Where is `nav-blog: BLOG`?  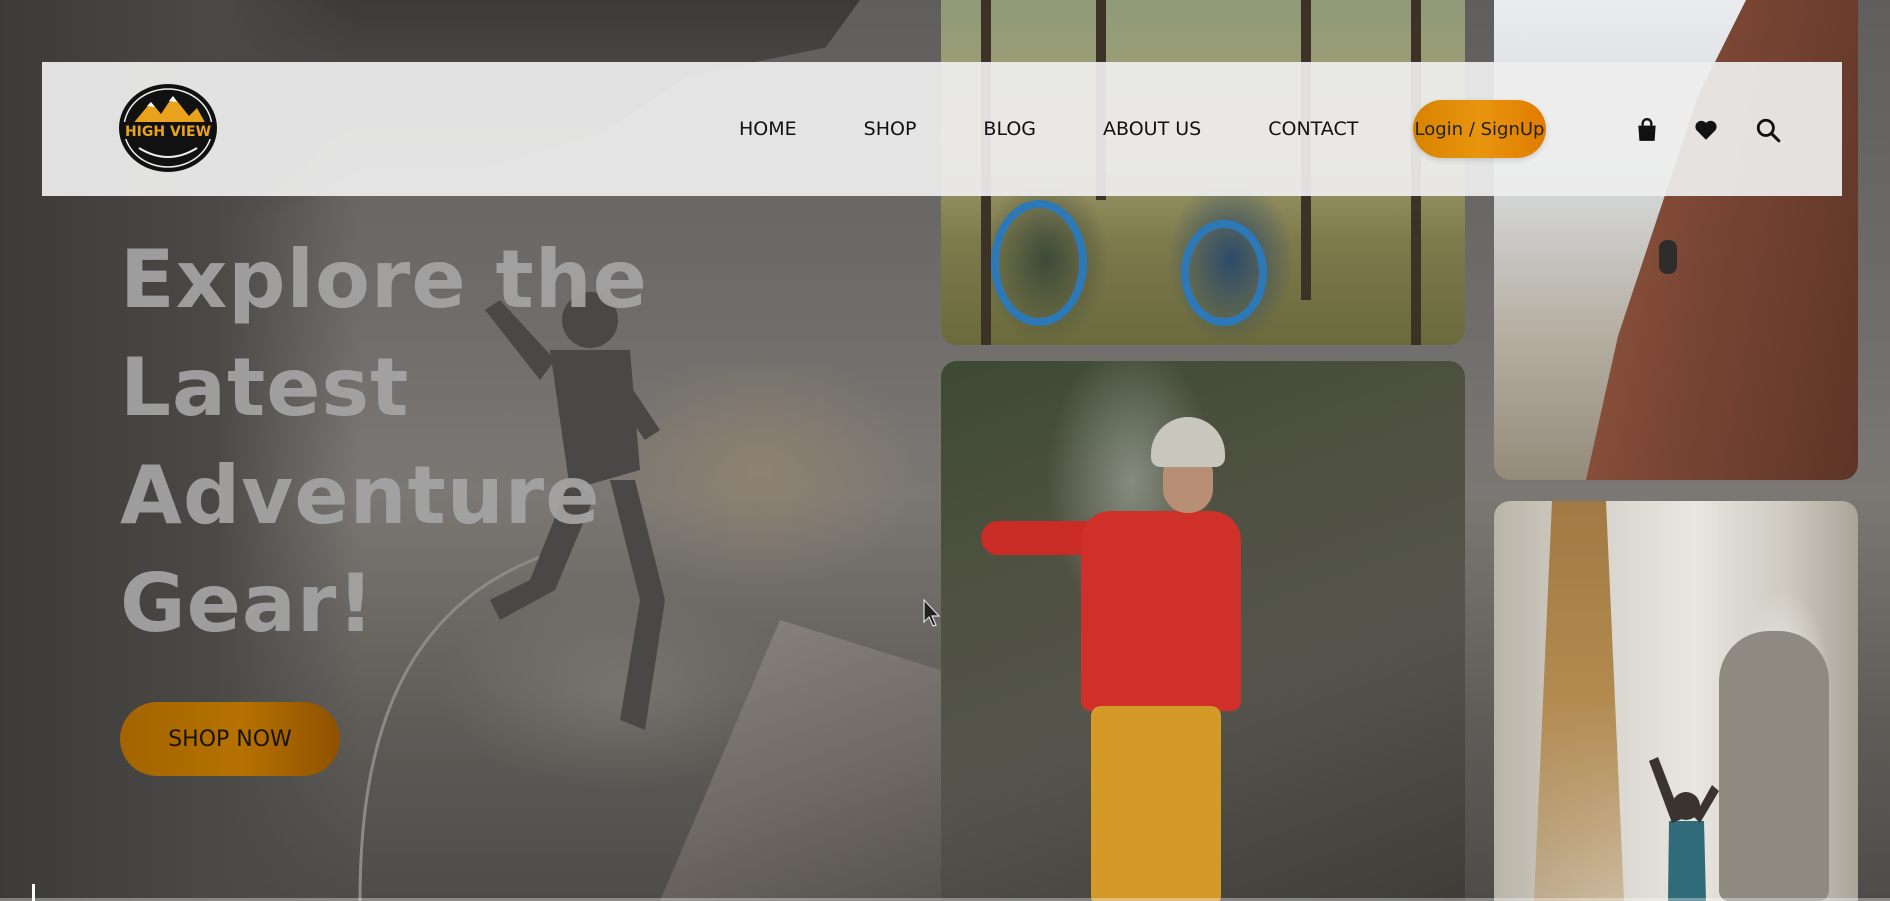 nav-blog: BLOG is located at coordinates (1009, 129).